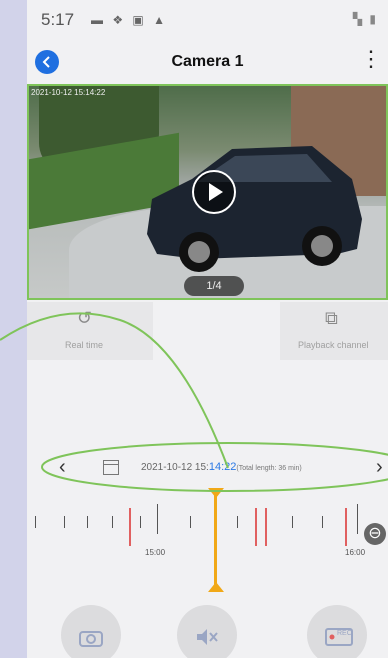 Image resolution: width=388 pixels, height=658 pixels. Describe the element at coordinates (216, 493) in the screenshot. I see `cursor-top-marker` at that location.